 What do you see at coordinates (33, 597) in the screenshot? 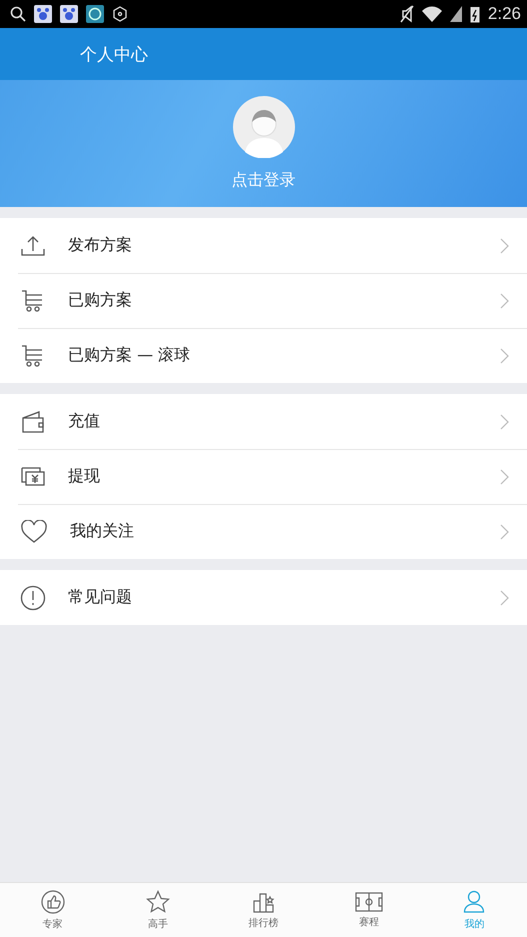
I see `alert-icon` at bounding box center [33, 597].